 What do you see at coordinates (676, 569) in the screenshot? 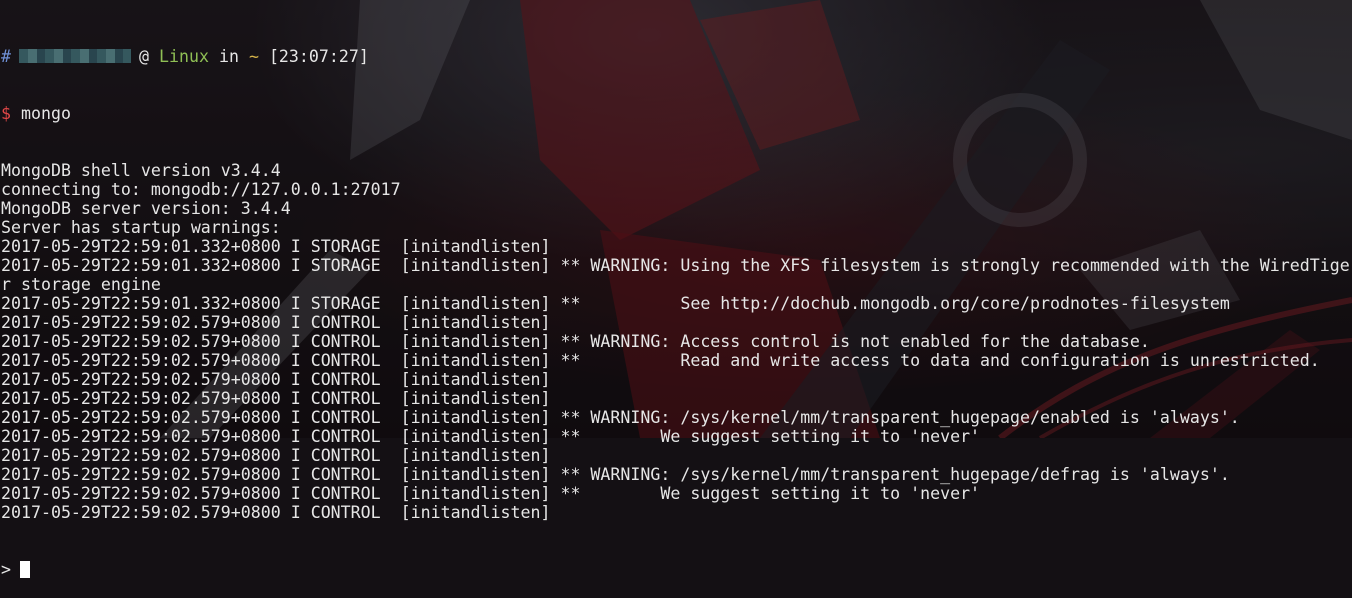
I see `shell-input-line: >` at bounding box center [676, 569].